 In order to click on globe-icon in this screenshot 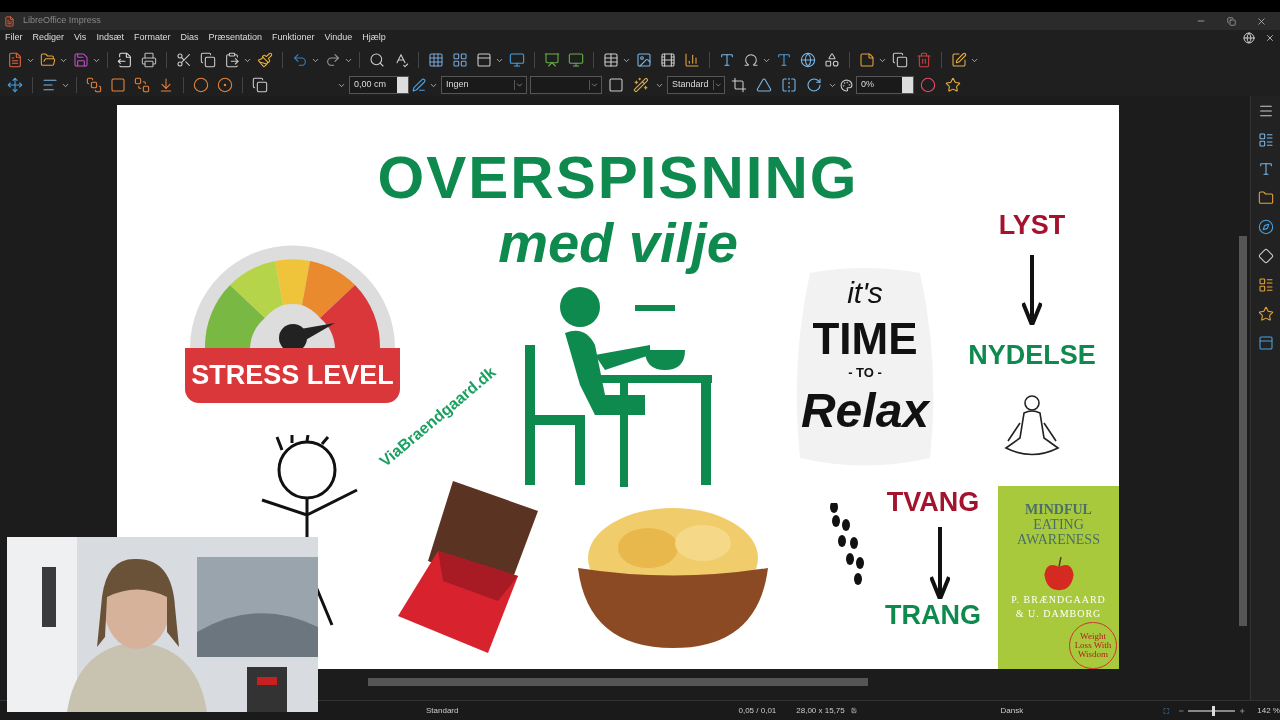, I will do `click(1249, 38)`.